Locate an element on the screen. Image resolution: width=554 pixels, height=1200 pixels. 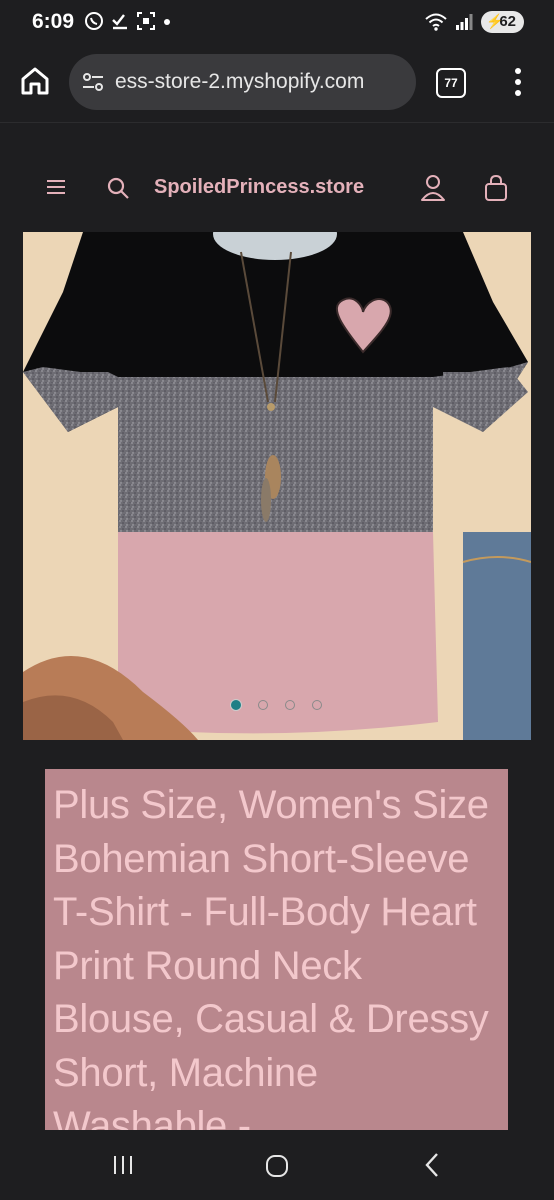
battery-icon: ⚡ 62 is located at coordinates (502, 22).